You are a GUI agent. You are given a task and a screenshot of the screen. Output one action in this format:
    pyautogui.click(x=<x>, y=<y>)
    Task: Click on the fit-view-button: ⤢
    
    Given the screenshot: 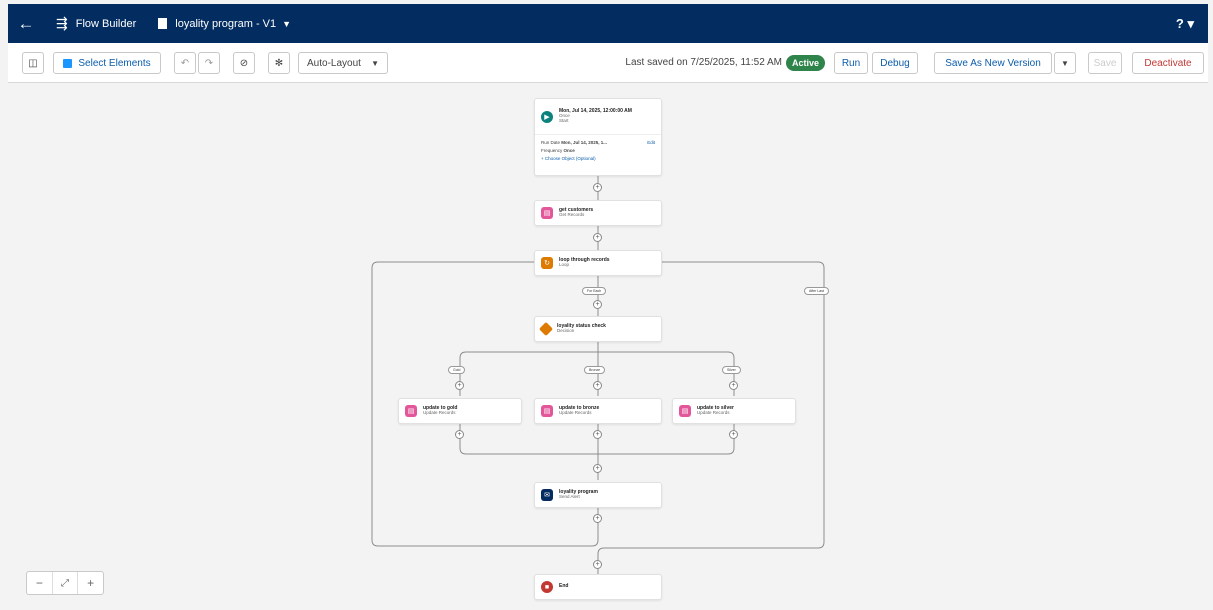 What is the action you would take?
    pyautogui.click(x=66, y=583)
    